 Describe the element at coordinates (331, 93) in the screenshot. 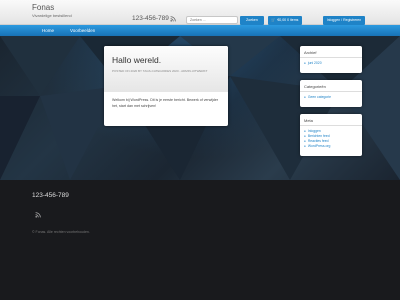

I see `categories-widget: Categorieën Geen categorie` at that location.